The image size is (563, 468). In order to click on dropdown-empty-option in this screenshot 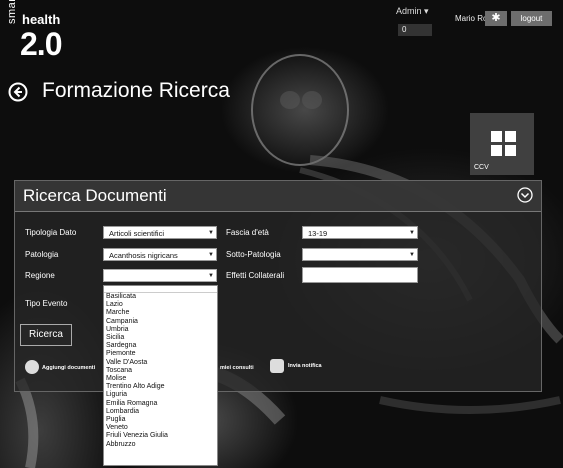, I will do `click(160, 289)`.